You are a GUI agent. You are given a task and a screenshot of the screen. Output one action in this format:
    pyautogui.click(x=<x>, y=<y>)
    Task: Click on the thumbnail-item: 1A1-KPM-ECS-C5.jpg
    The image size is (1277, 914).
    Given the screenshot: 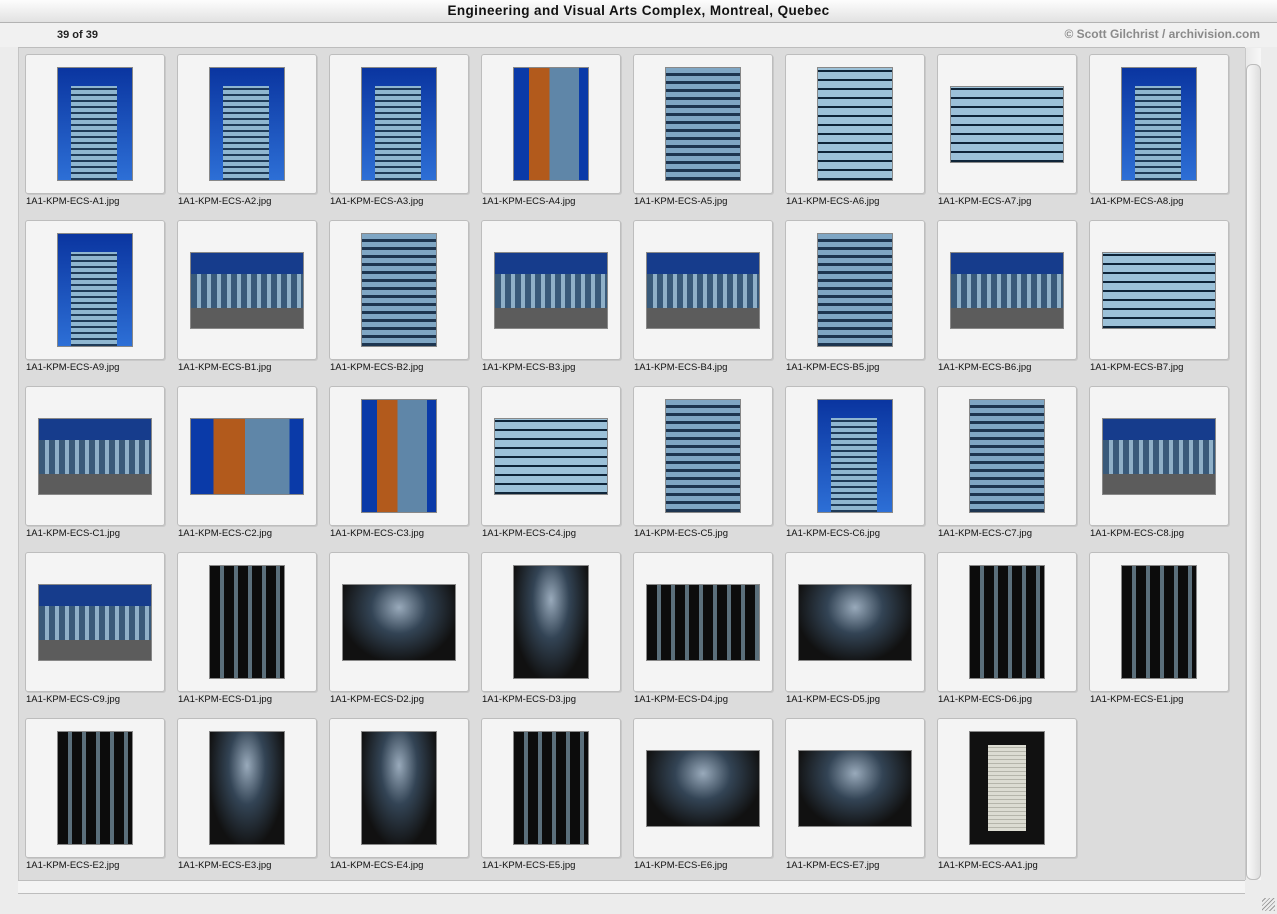 What is the action you would take?
    pyautogui.click(x=703, y=469)
    